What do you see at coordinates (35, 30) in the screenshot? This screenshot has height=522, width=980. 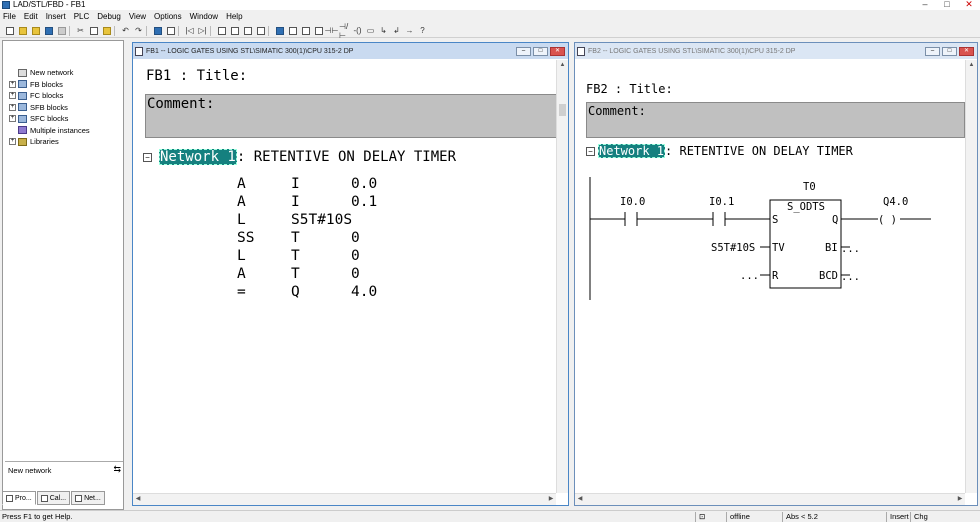 I see `open-online-icon` at bounding box center [35, 30].